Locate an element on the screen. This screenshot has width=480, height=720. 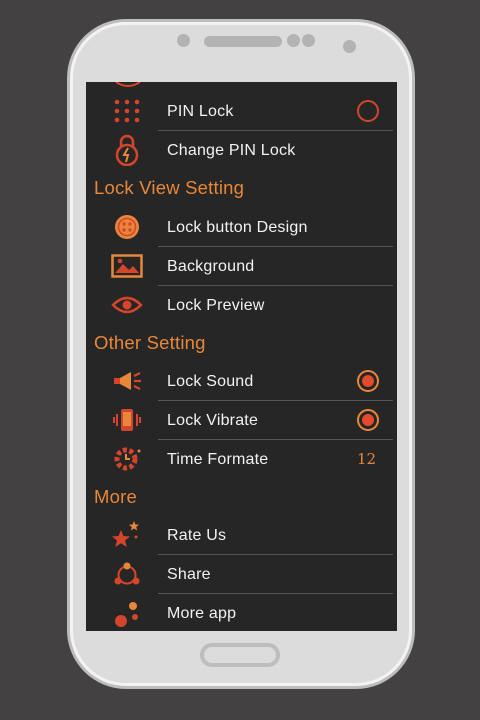
pin-lock-row: PIN Lock is located at coordinates (241, 111).